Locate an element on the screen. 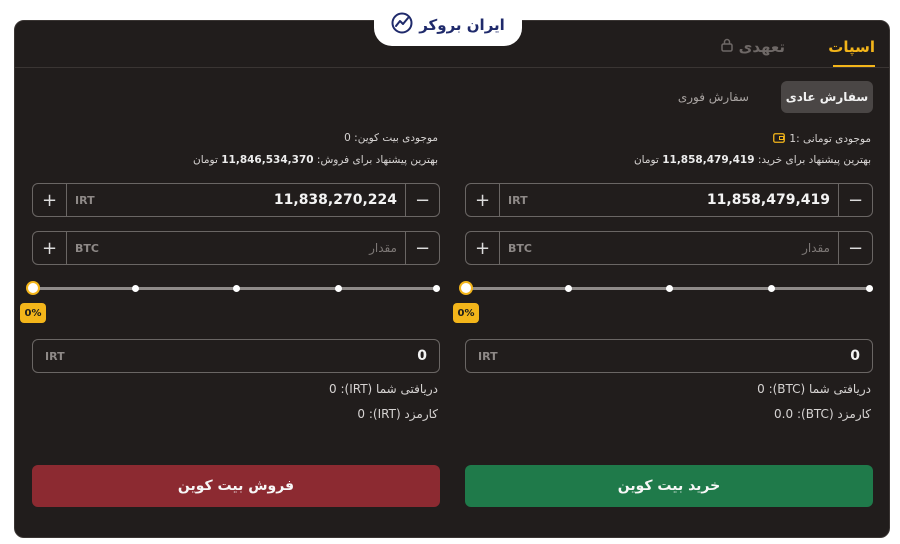 This screenshot has width=900, height=544. tab-margin-label: تعهدی is located at coordinates (761, 47).